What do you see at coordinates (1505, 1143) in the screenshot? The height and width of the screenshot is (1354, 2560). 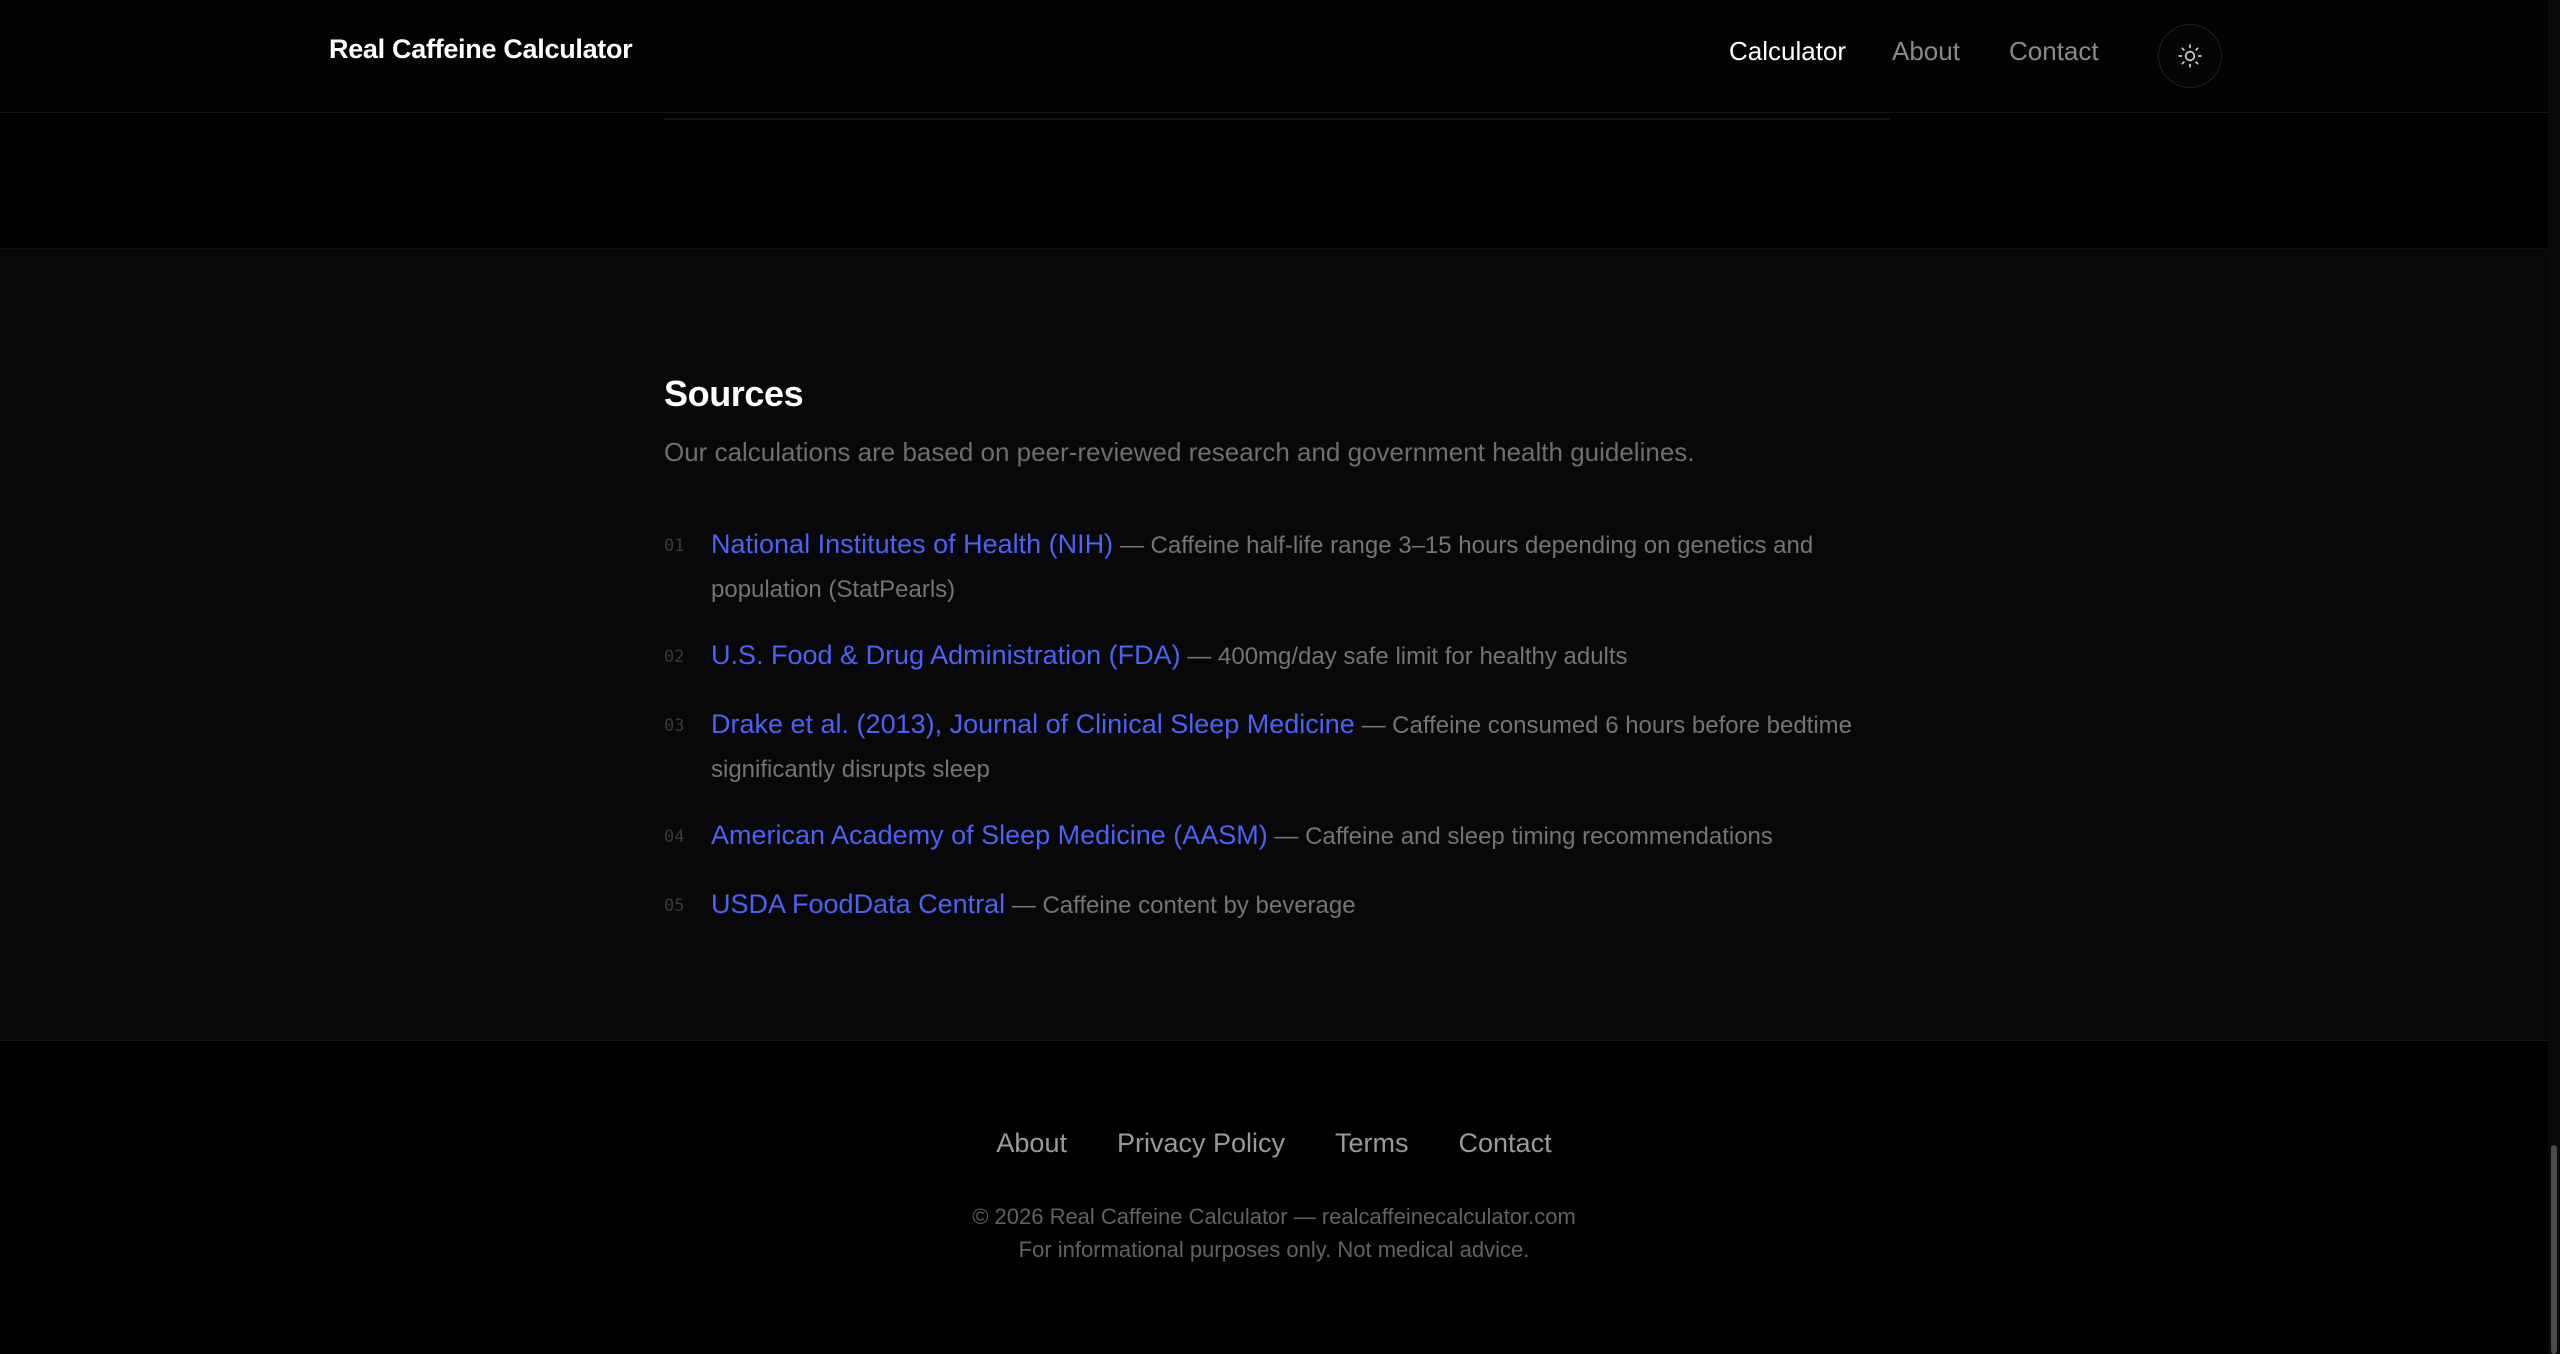 I see `footer-link-contact: Contact` at bounding box center [1505, 1143].